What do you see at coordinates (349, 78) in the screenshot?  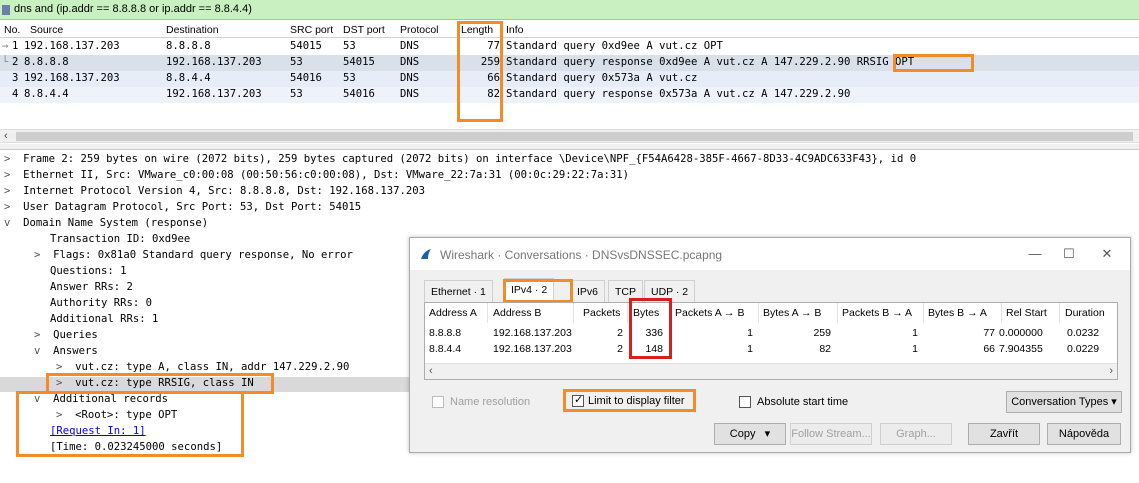 I see `packet-dst-port: 53` at bounding box center [349, 78].